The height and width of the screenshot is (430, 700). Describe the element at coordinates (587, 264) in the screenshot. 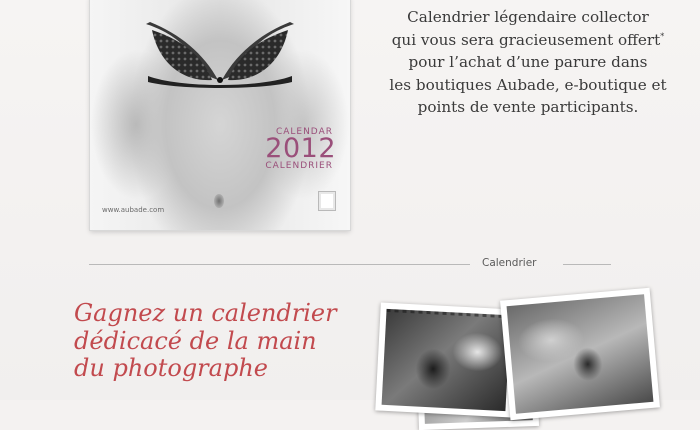

I see `section-divider-right` at that location.